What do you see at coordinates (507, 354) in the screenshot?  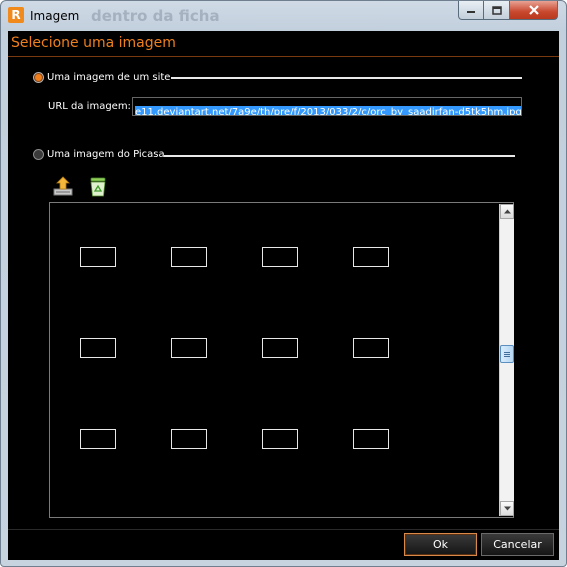 I see `scrollbar-thumb` at bounding box center [507, 354].